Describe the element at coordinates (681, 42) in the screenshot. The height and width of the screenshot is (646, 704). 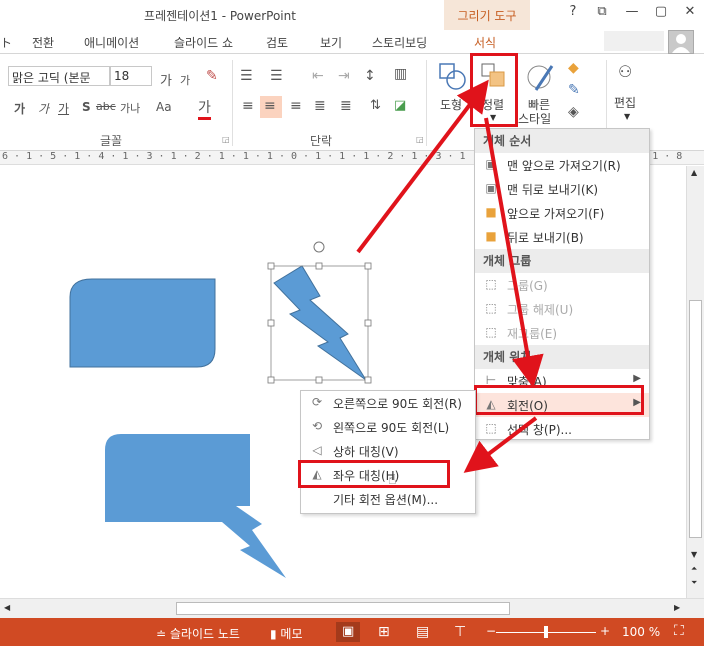
I see `avatar` at that location.